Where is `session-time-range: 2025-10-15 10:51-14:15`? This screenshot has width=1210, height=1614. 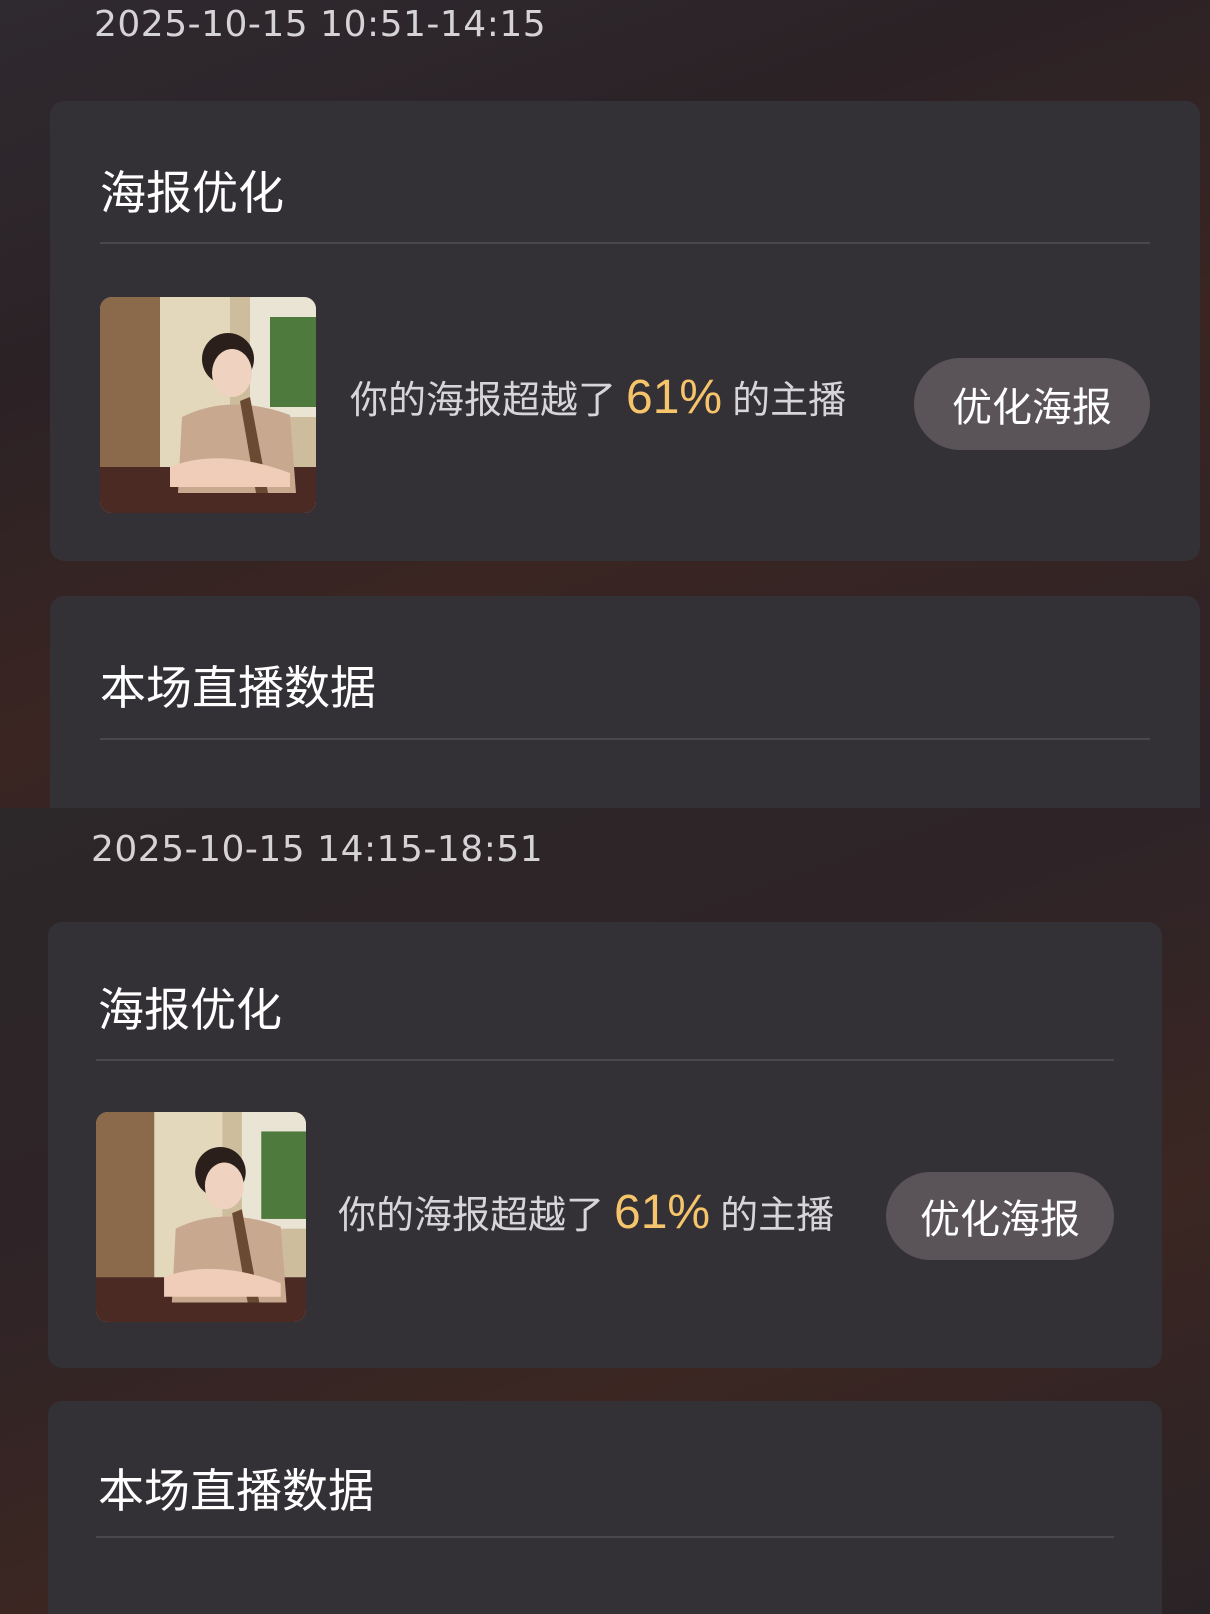 session-time-range: 2025-10-15 10:51-14:15 is located at coordinates (320, 24).